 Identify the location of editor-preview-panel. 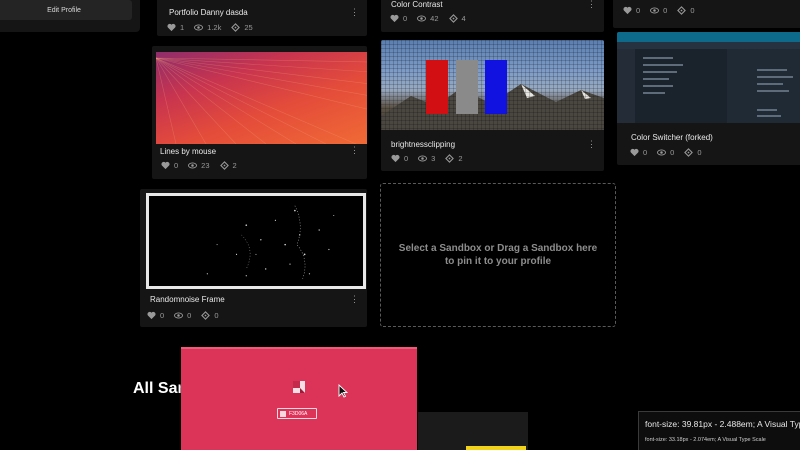
(763, 86).